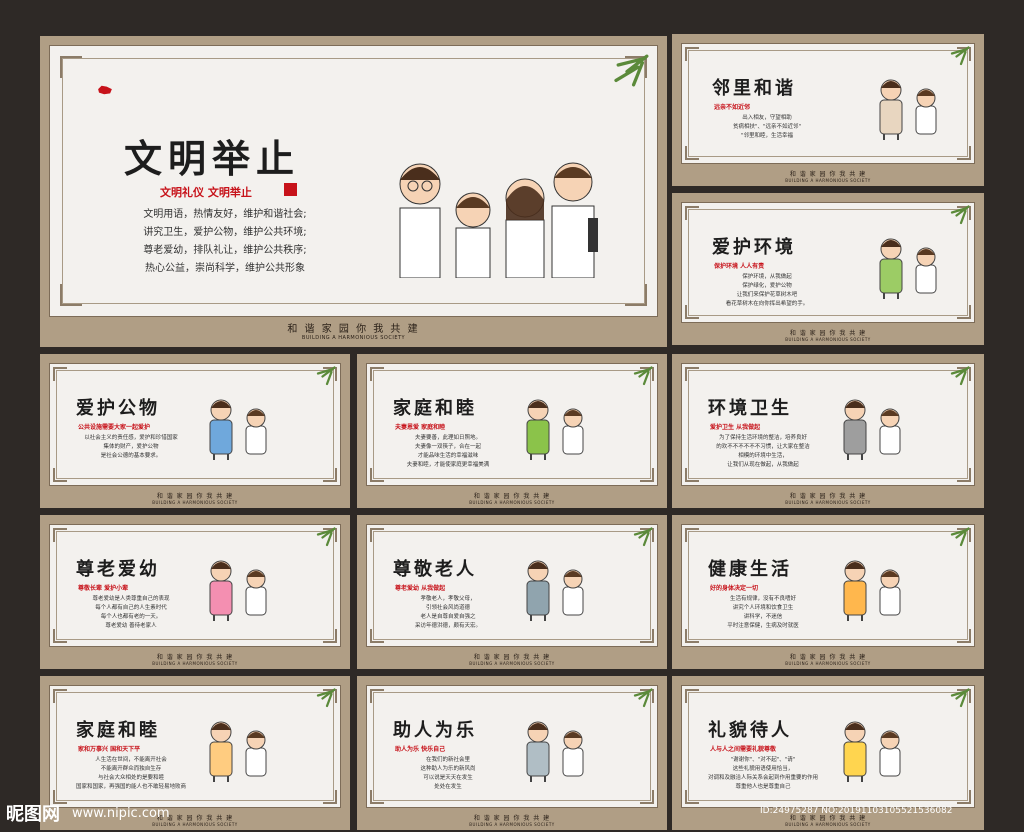  Describe the element at coordinates (420, 588) in the screenshot. I see `poster-subtitle: 尊老爱幼 从我做起` at that location.